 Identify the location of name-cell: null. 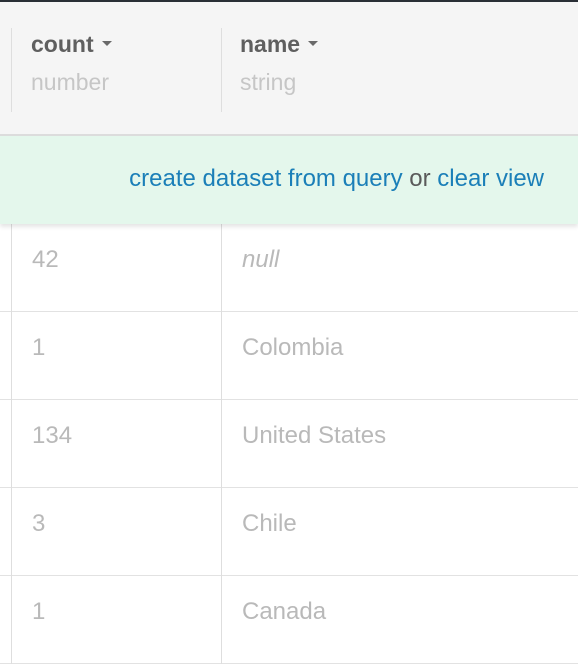
(261, 259).